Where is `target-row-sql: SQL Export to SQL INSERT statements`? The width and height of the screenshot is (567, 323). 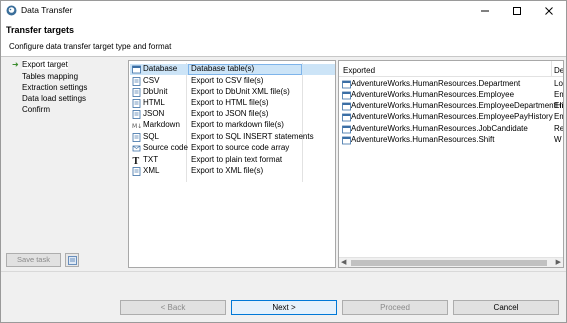 target-row-sql: SQL Export to SQL INSERT statements is located at coordinates (232, 137).